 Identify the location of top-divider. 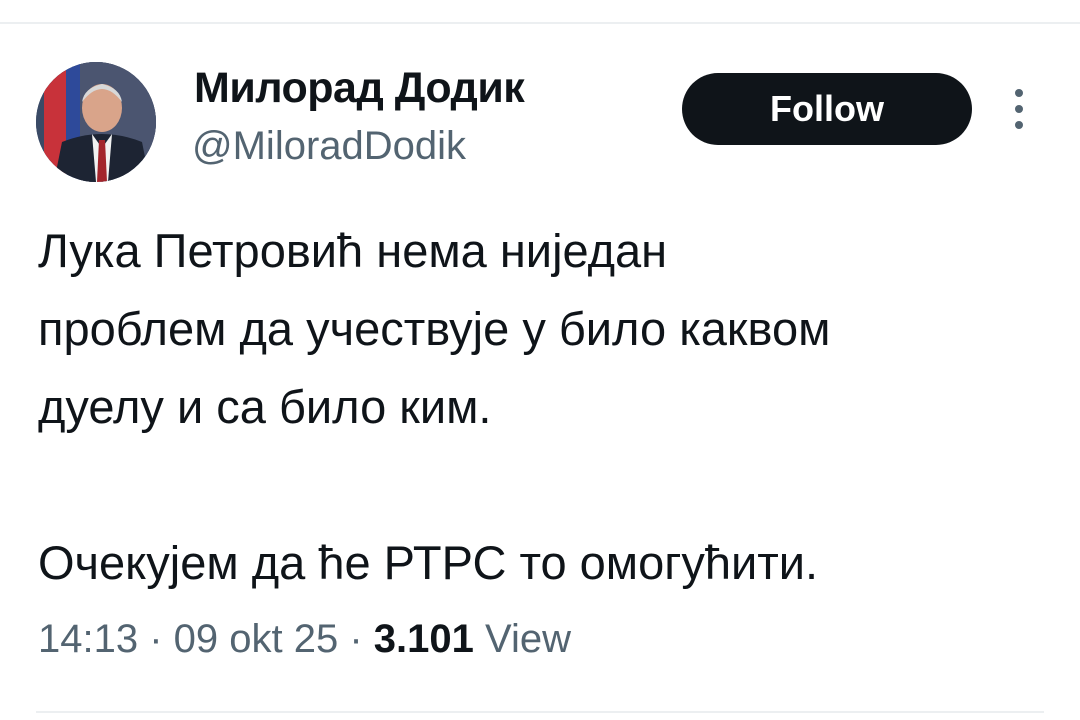
(540, 23).